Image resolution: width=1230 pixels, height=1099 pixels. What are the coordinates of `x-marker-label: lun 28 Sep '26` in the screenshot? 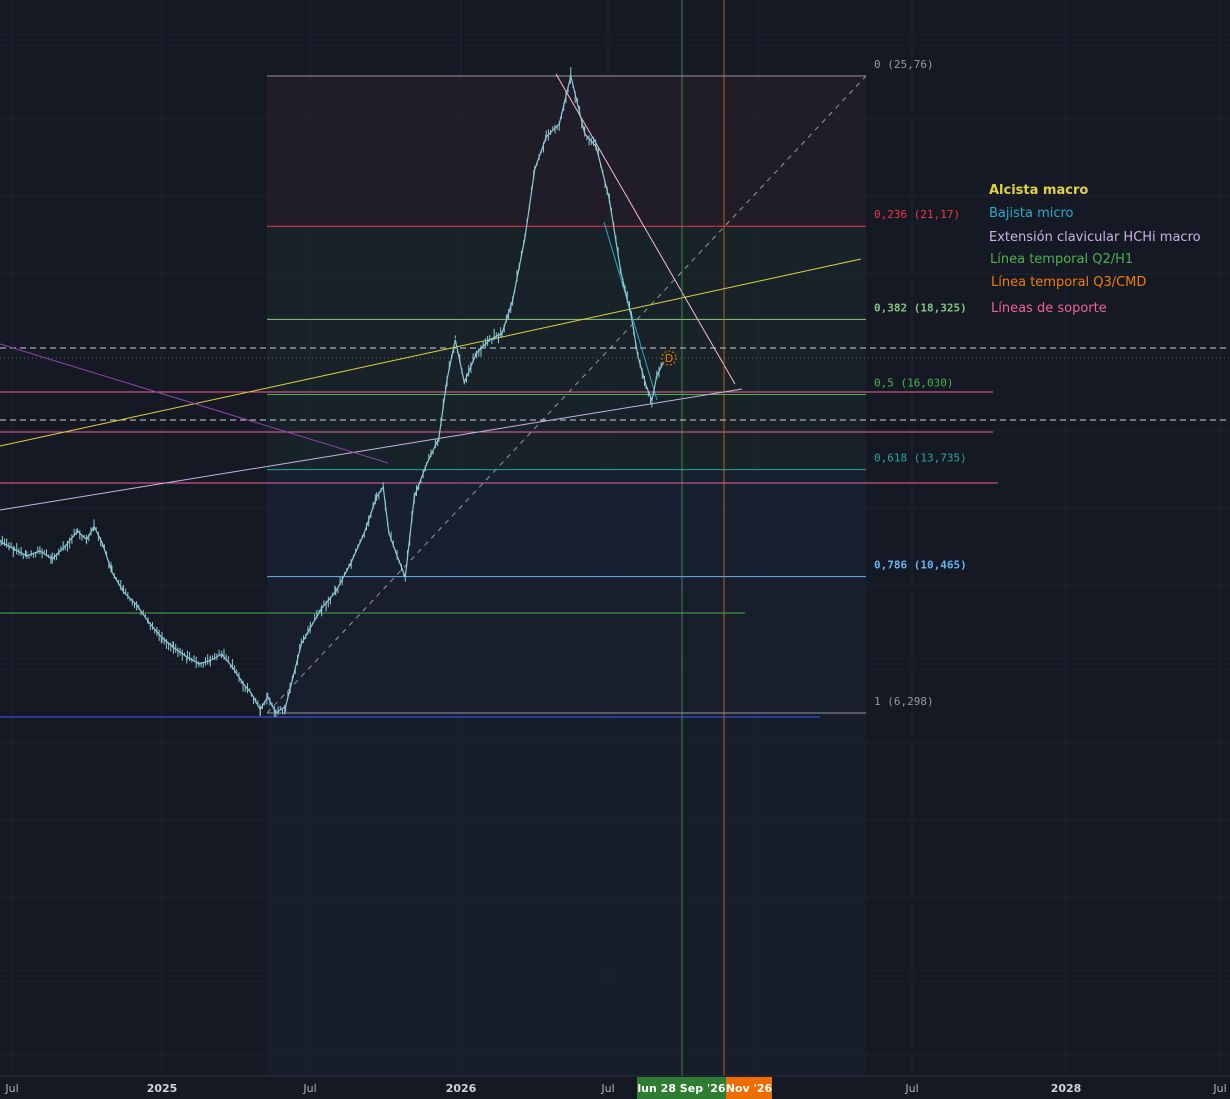 It's located at (681, 1088).